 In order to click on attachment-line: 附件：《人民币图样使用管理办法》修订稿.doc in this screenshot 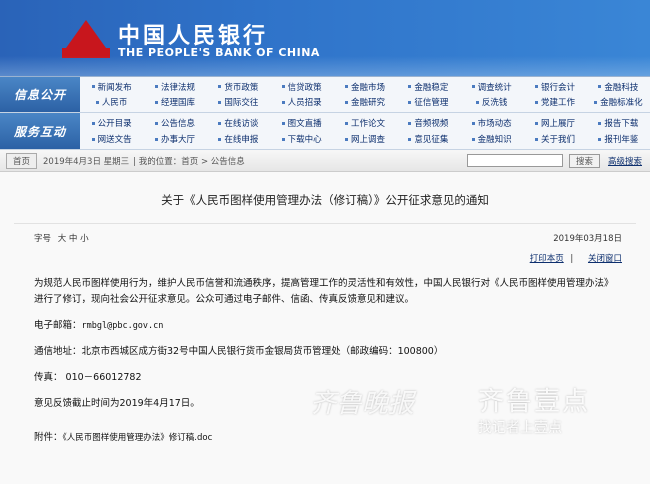, I will do `click(123, 437)`.